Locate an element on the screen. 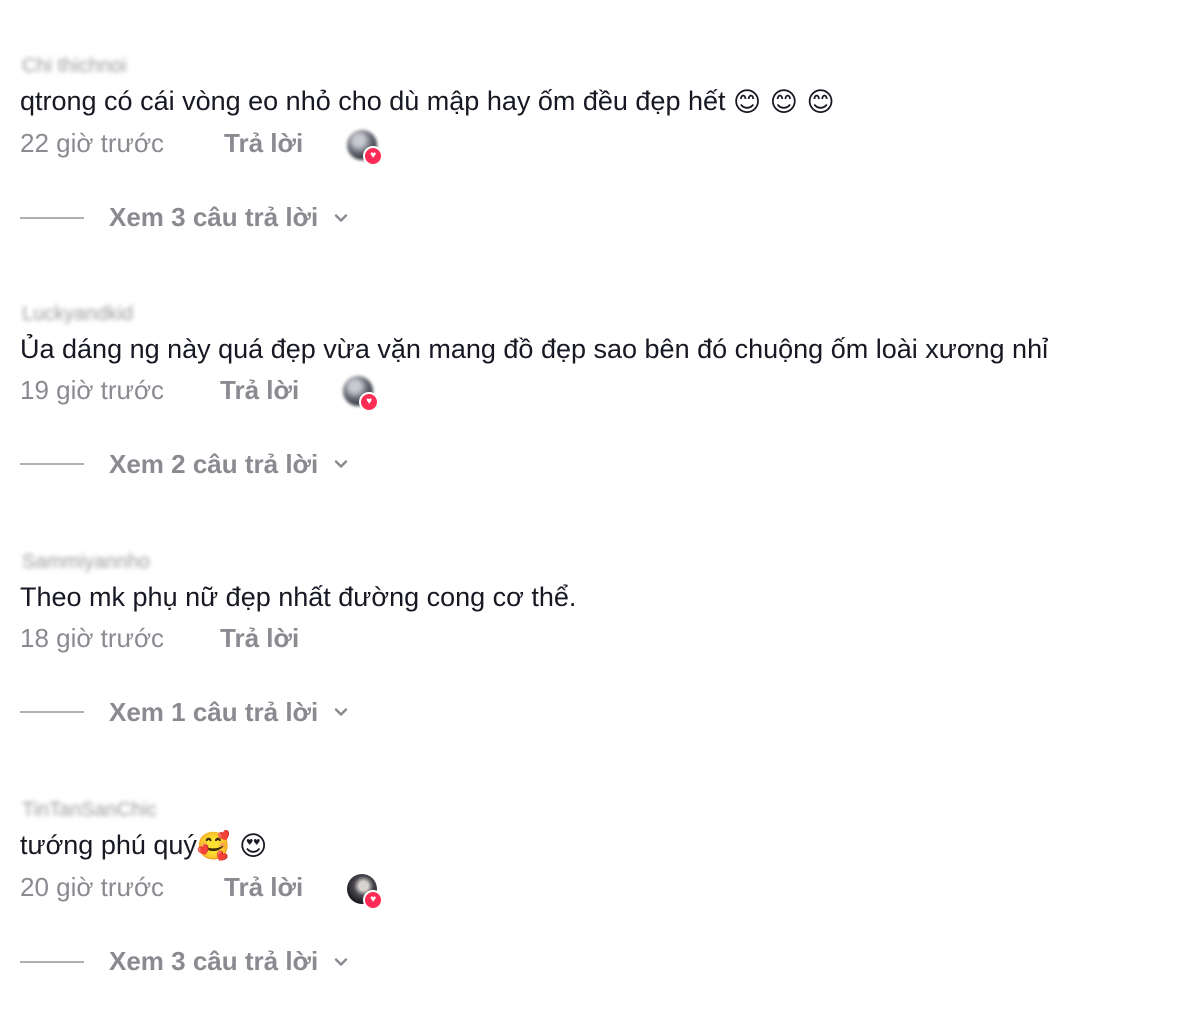 The width and height of the screenshot is (1200, 1024). comment-emojis: 😊 😊 😊 is located at coordinates (784, 102).